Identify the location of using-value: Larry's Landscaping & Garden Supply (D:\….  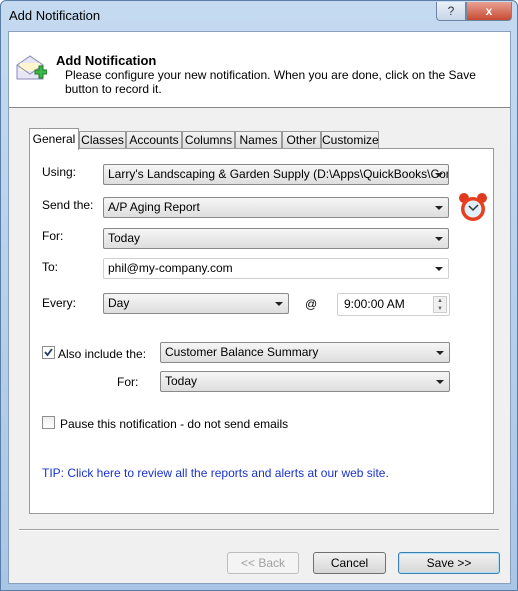
(278, 174).